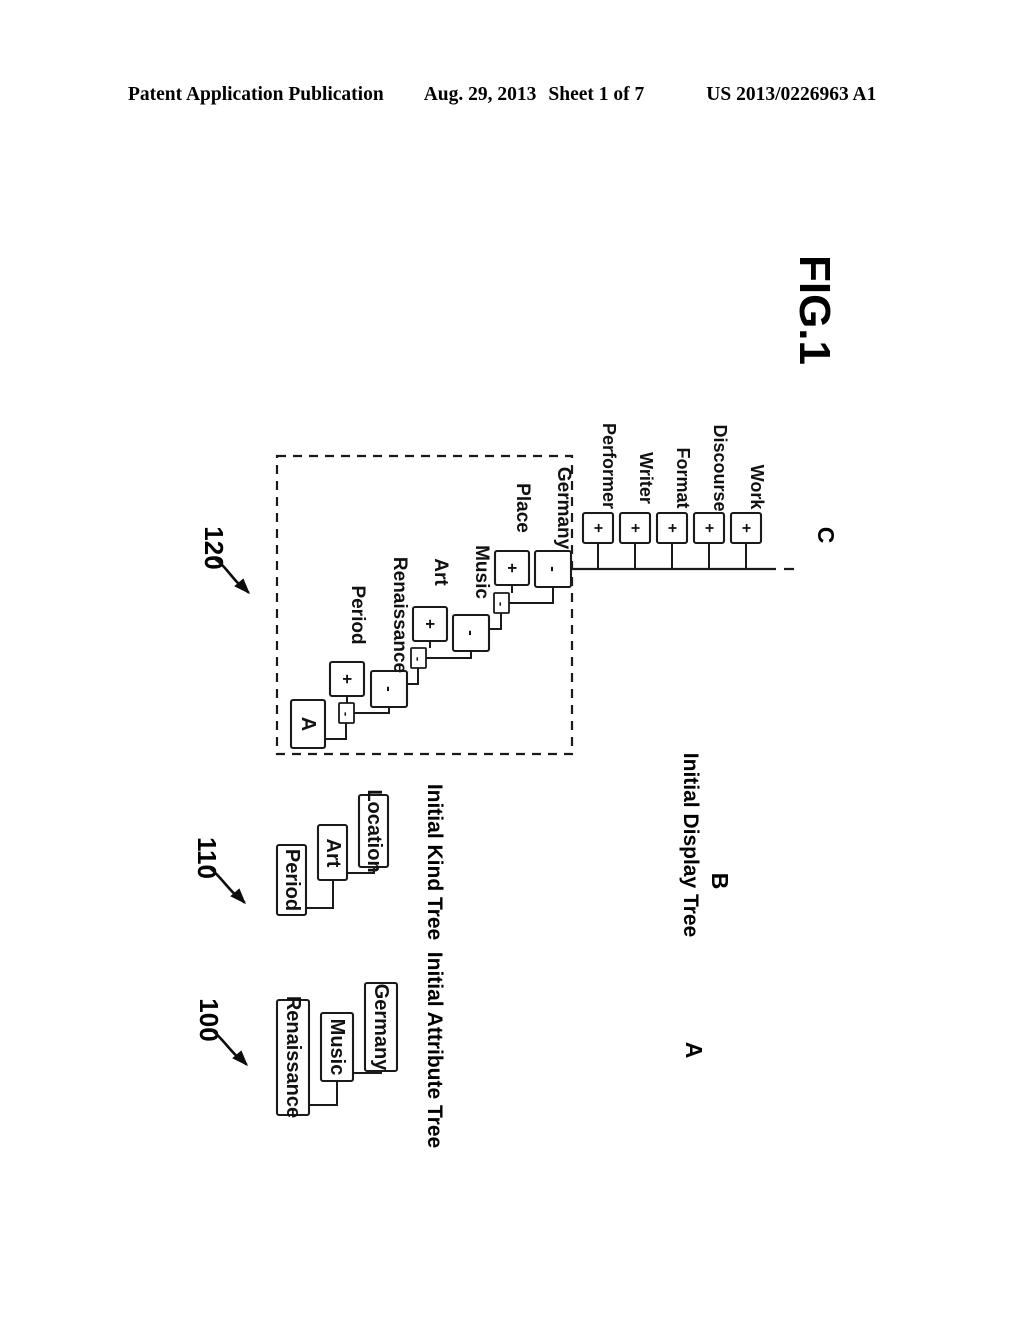 This screenshot has height=1320, width=1024. Describe the element at coordinates (320, 894) in the screenshot. I see `kind-link-period-art` at that location.